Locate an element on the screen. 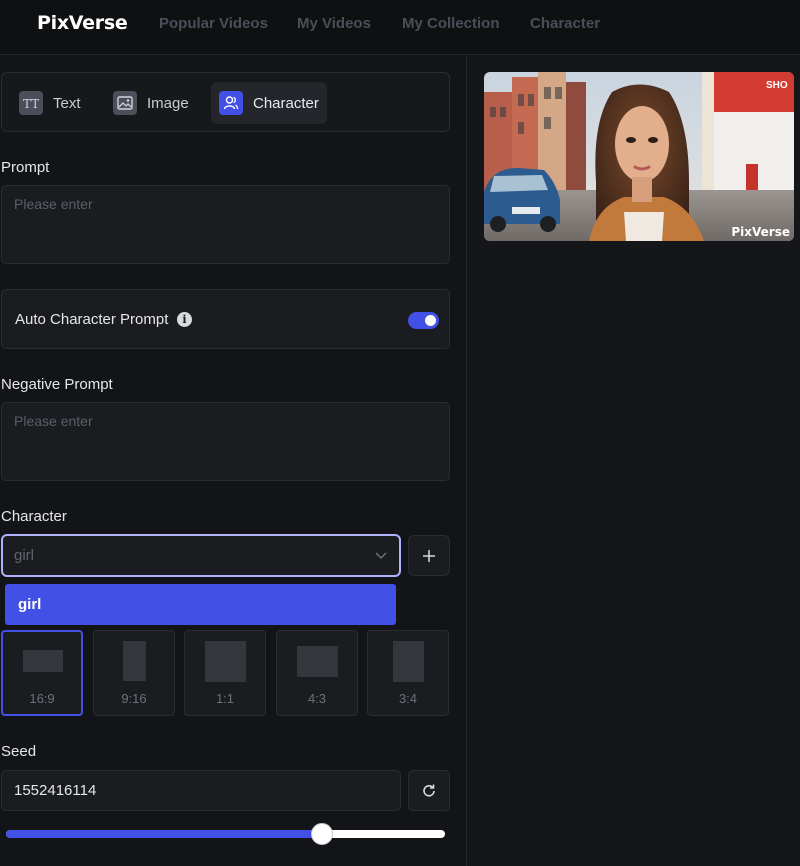  aspect-ratio-9-16: 9:16 is located at coordinates (134, 673).